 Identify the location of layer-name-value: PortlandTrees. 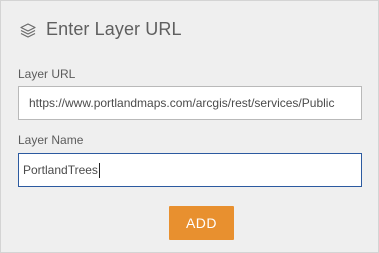
(60, 170).